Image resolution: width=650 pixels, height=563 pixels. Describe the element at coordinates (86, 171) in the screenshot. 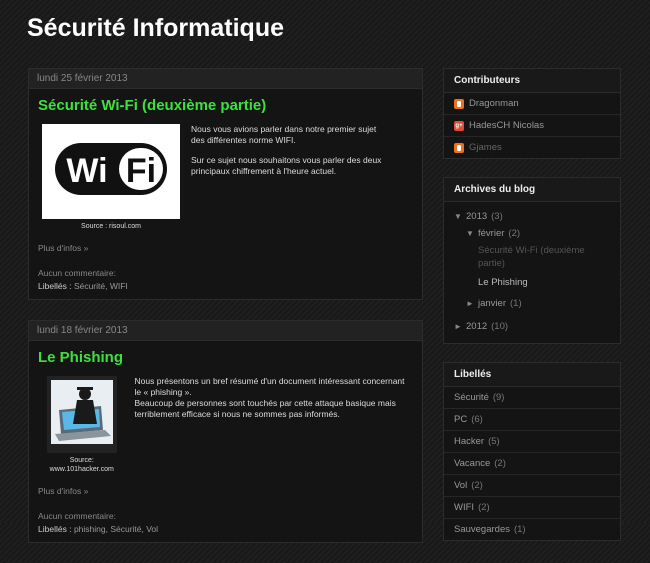

I see `svg-text: Wi` at that location.